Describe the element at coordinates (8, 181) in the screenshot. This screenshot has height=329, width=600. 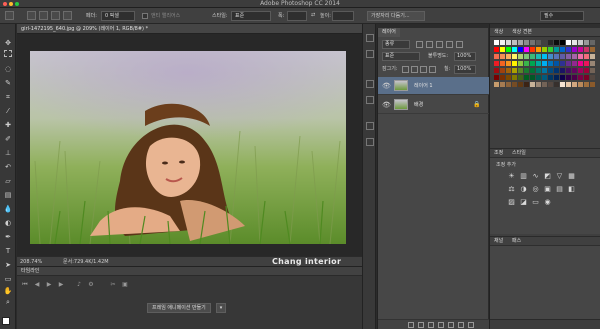
I see `eraser-tool-icon: ▱` at that location.